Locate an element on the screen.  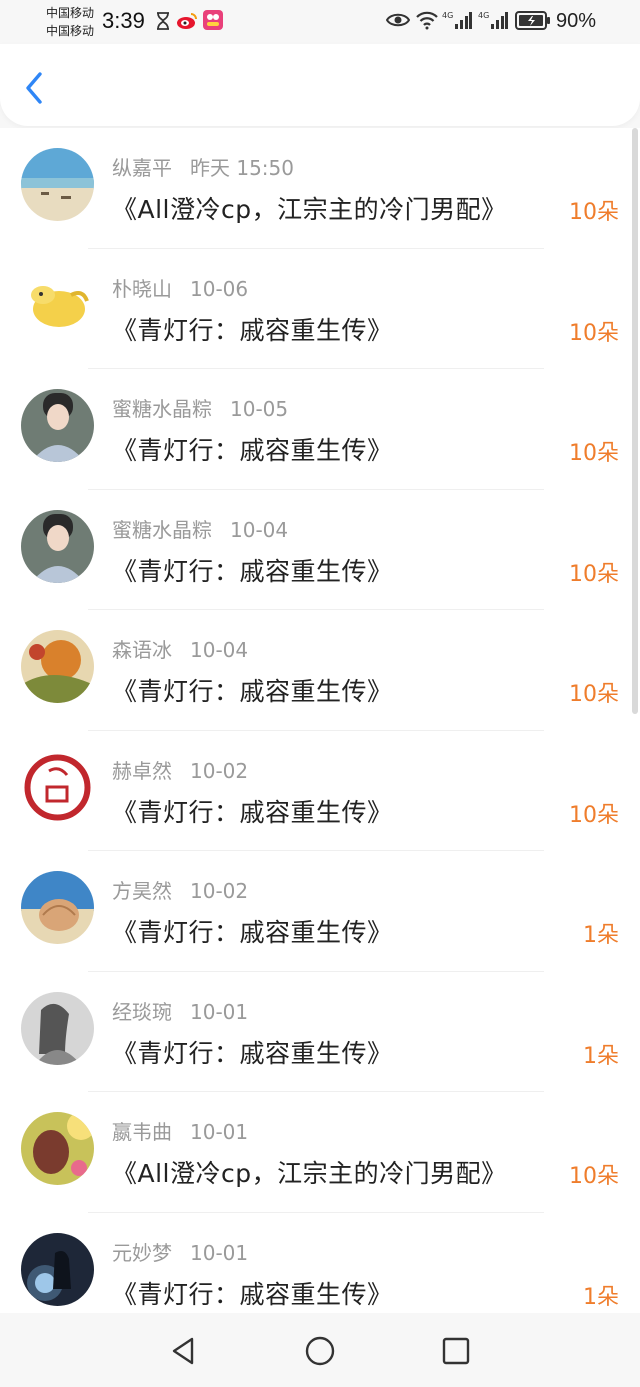
item-meta: 朴晓山 10-06 is located at coordinates (180, 287).